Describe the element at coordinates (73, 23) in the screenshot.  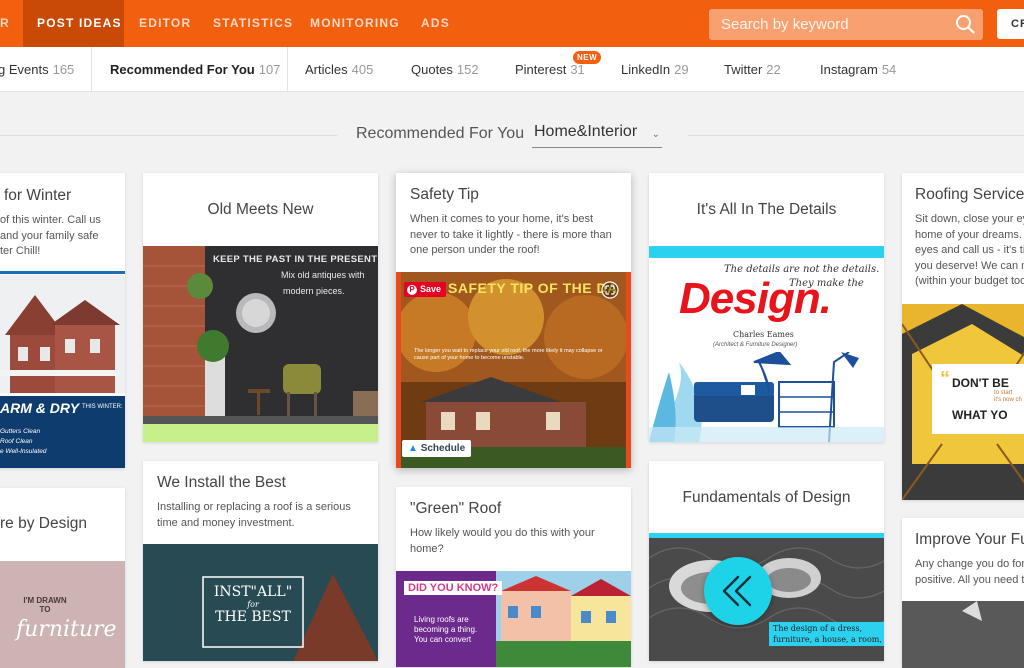
I see `nav-item-post-ideas: POST IDEAS` at that location.